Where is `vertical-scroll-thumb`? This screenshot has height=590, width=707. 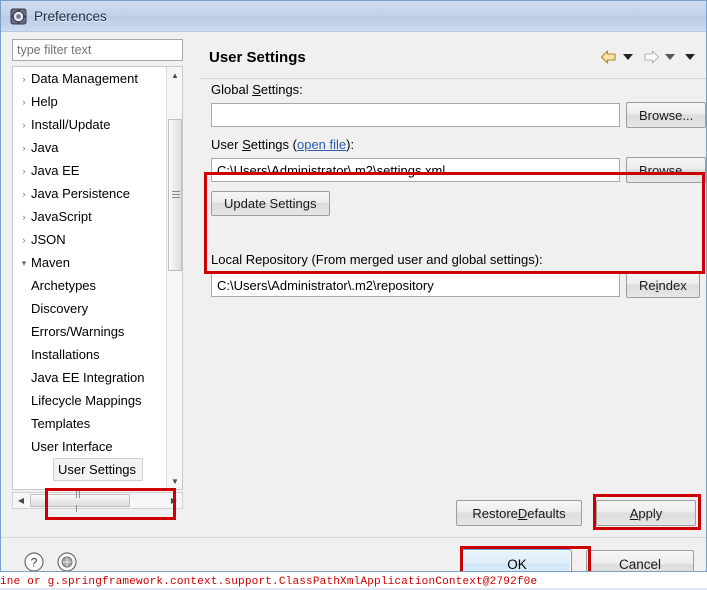
vertical-scroll-thumb is located at coordinates (175, 195).